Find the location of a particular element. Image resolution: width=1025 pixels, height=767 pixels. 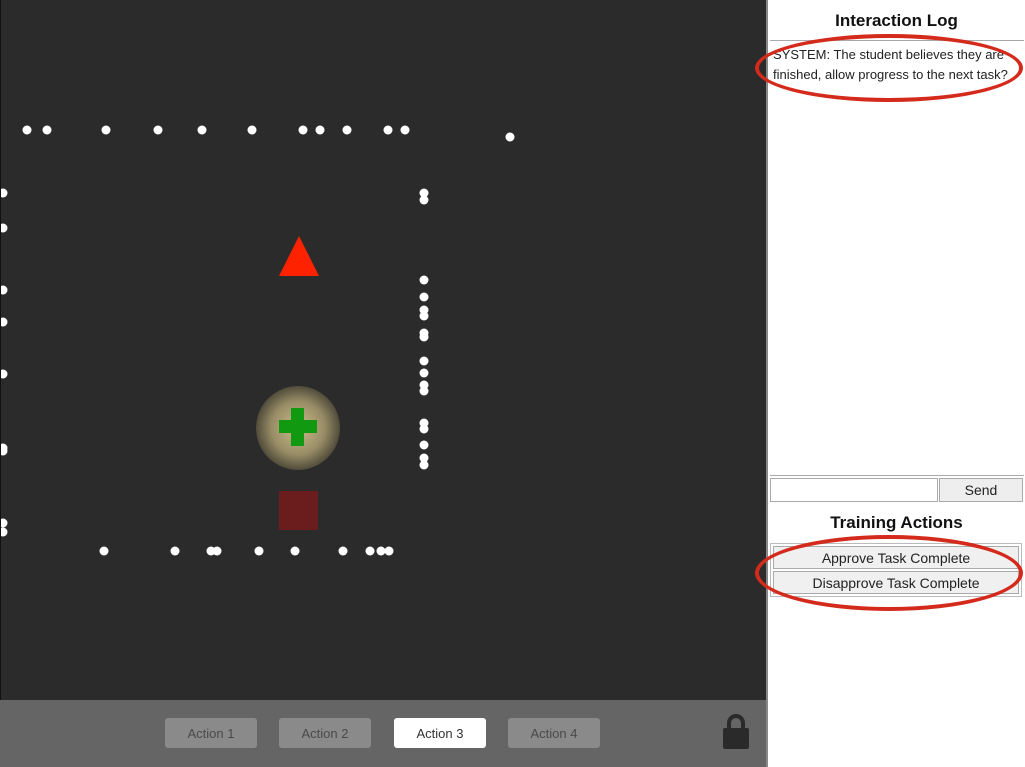

interaction-log-title: Interaction Log is located at coordinates (896, 20).